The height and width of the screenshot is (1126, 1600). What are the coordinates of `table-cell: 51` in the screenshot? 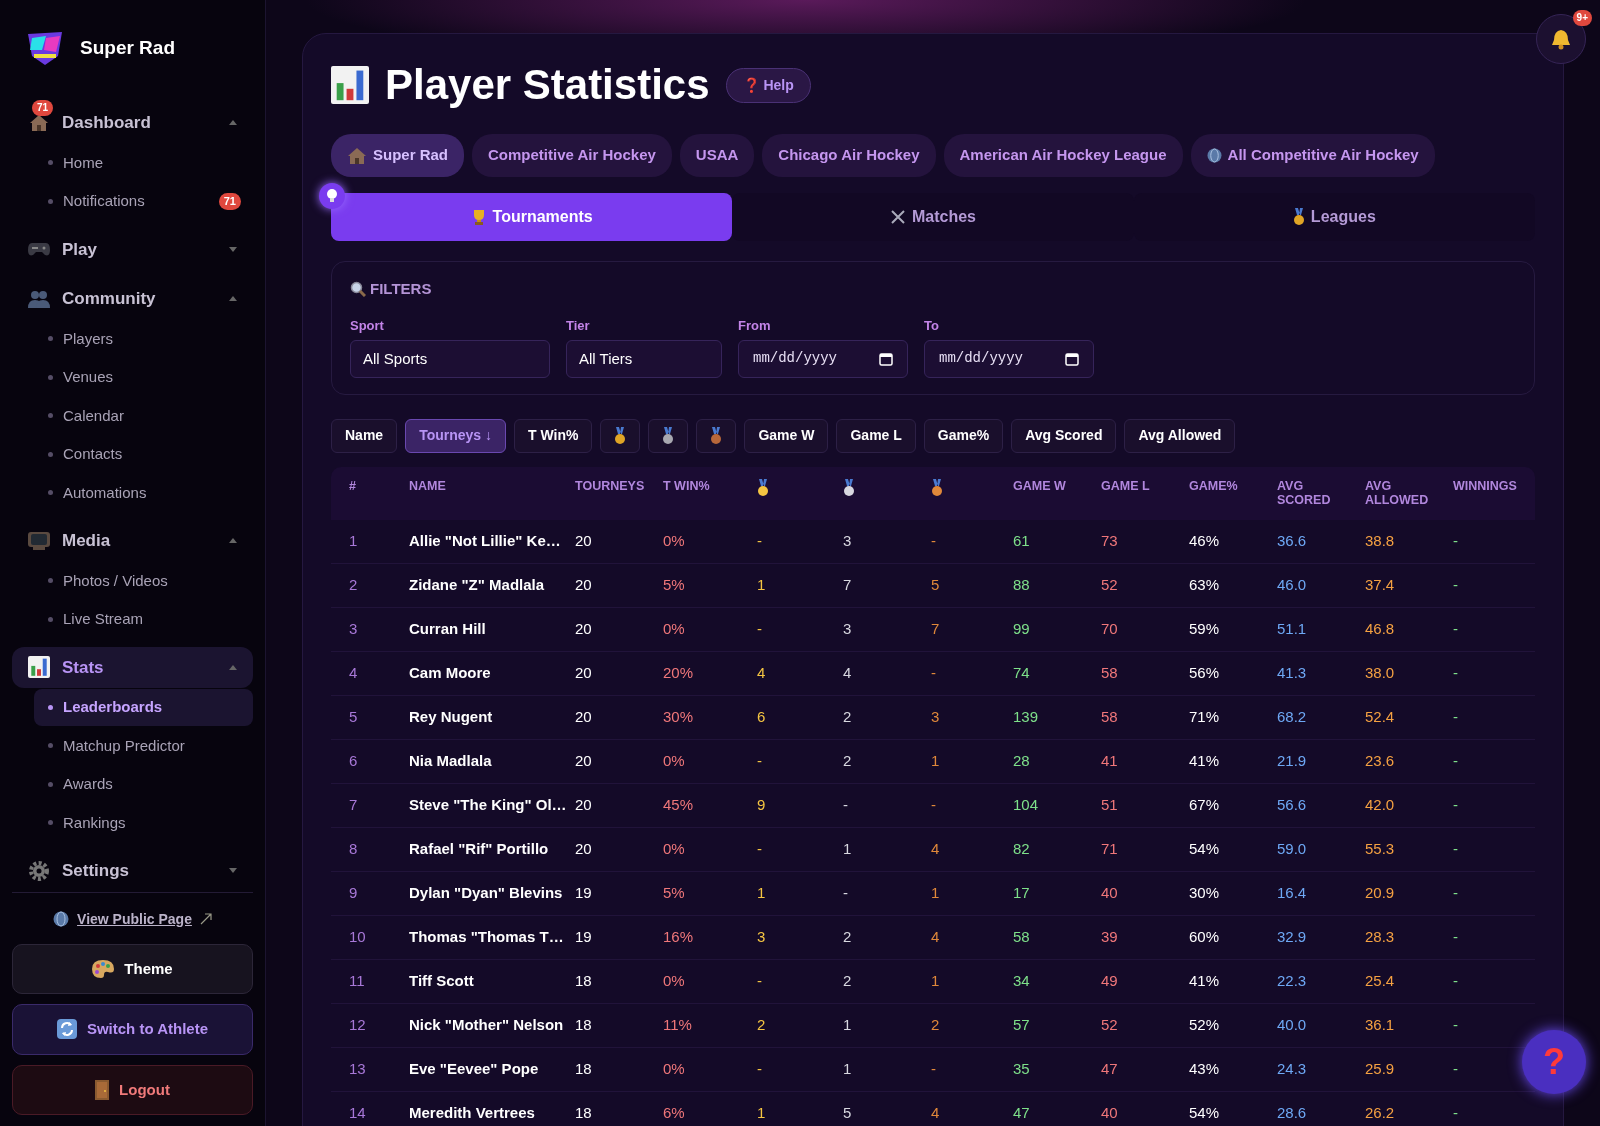 It's located at (1137, 805).